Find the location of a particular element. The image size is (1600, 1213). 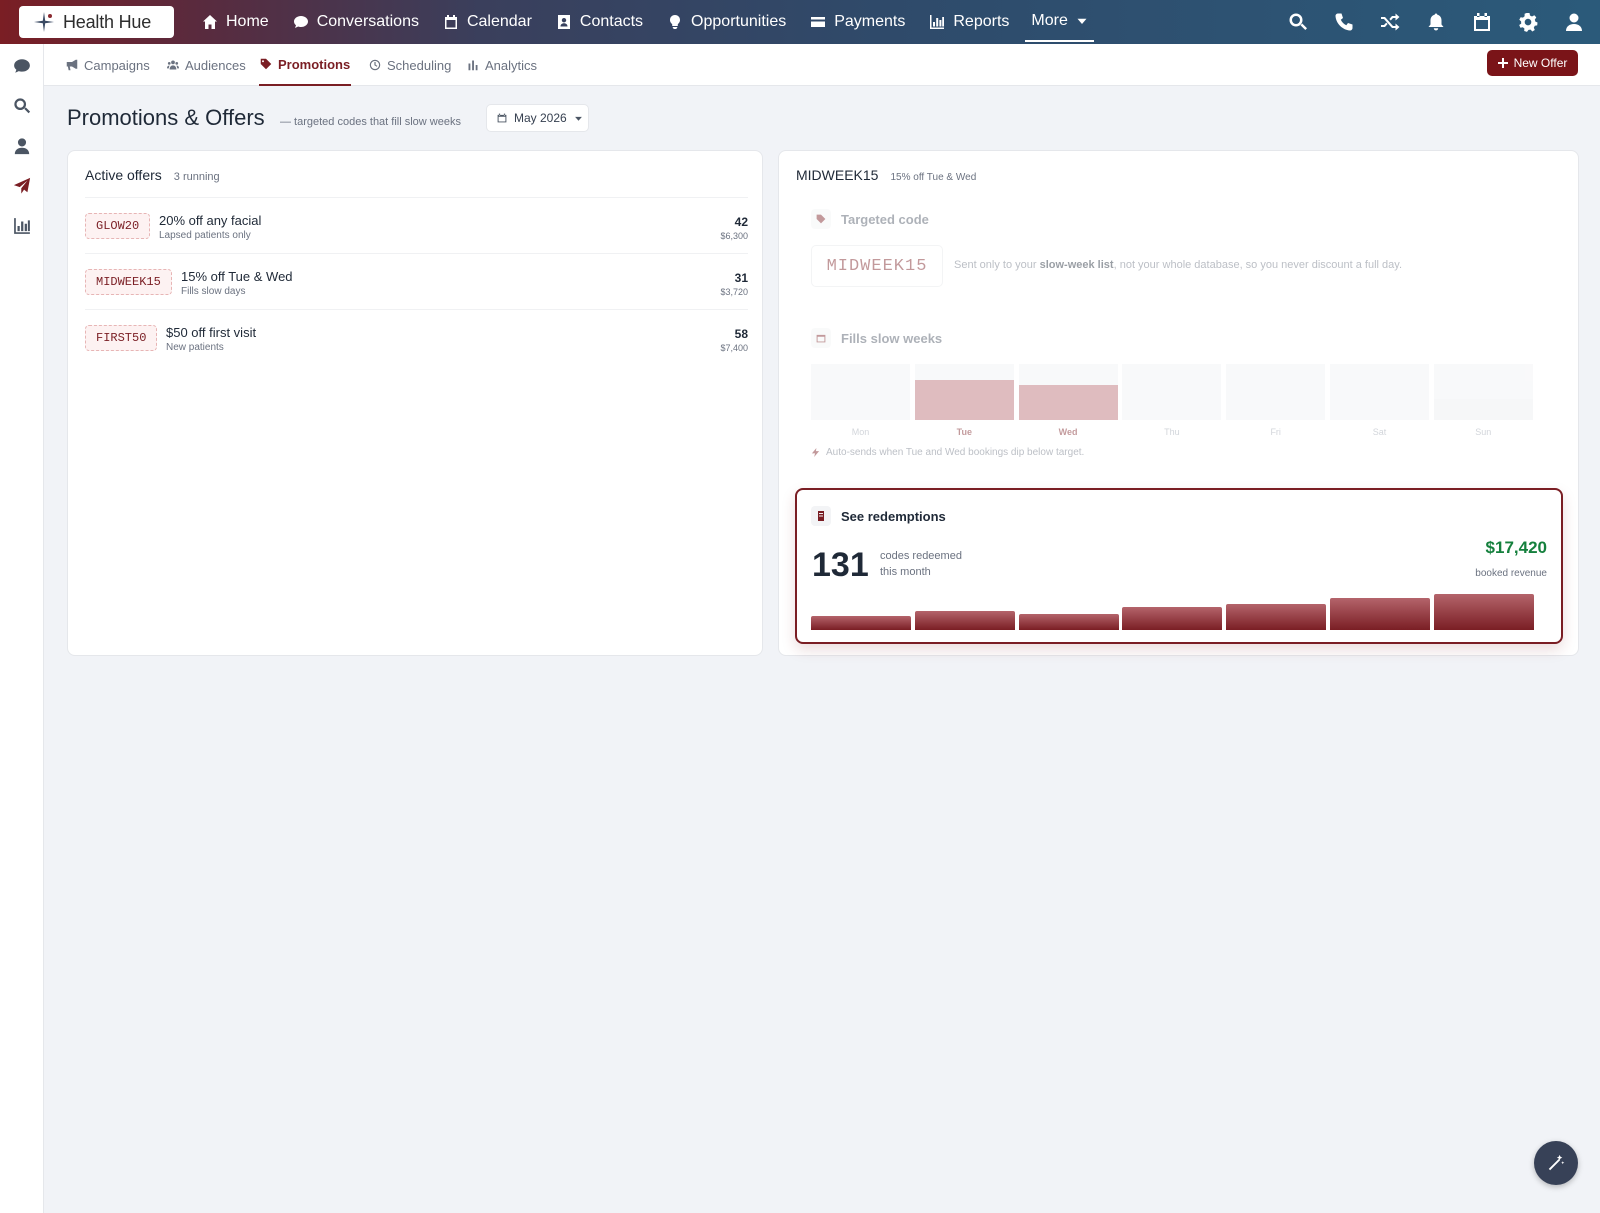

offer-redemptions: 31 is located at coordinates (741, 278).